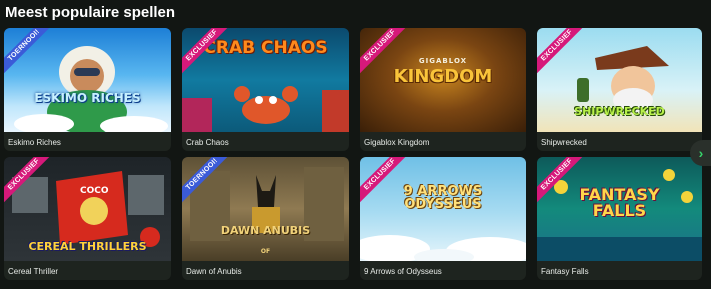 This screenshot has height=289, width=711. What do you see at coordinates (87, 98) in the screenshot?
I see `game-logo: ESKIMO RICHES` at bounding box center [87, 98].